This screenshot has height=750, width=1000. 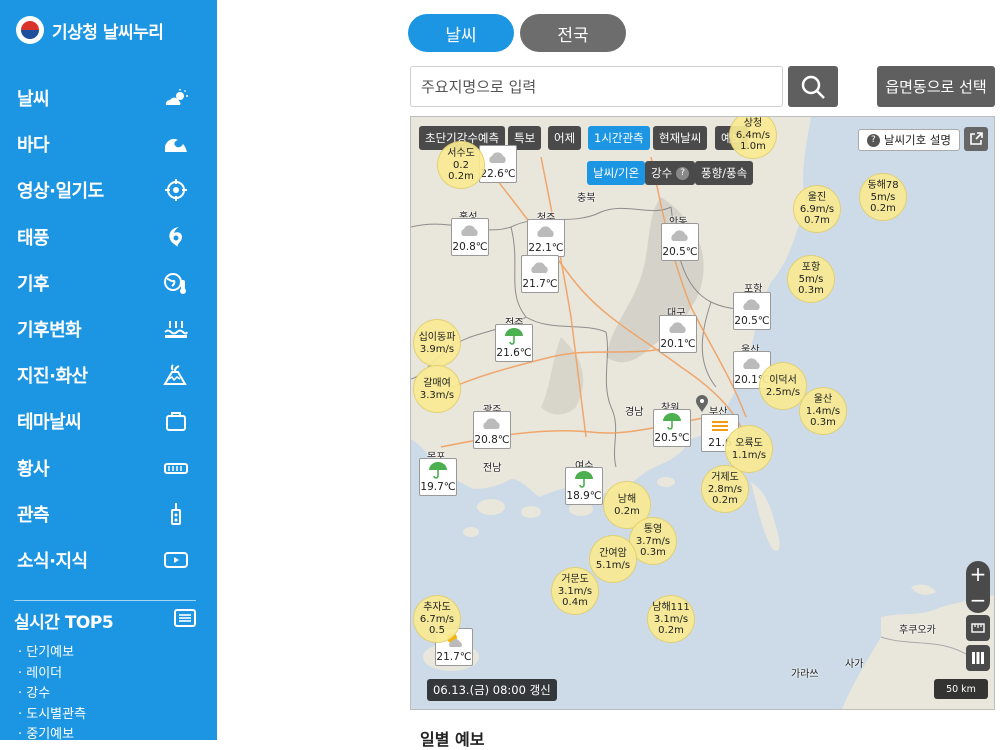 I want to click on open-external-button, so click(x=976, y=139).